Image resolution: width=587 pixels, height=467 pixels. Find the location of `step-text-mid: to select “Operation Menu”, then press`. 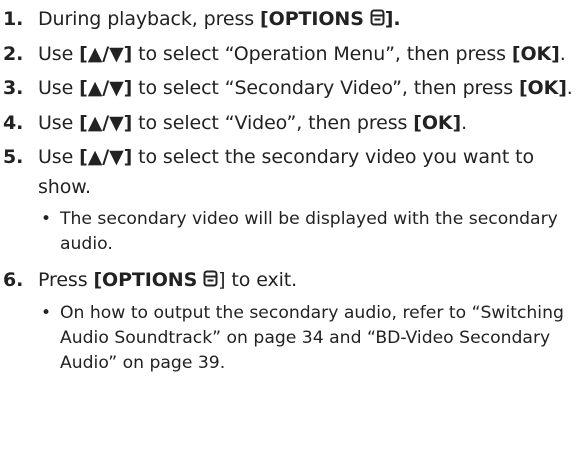

step-text-mid: to select “Operation Menu”, then press is located at coordinates (322, 53).